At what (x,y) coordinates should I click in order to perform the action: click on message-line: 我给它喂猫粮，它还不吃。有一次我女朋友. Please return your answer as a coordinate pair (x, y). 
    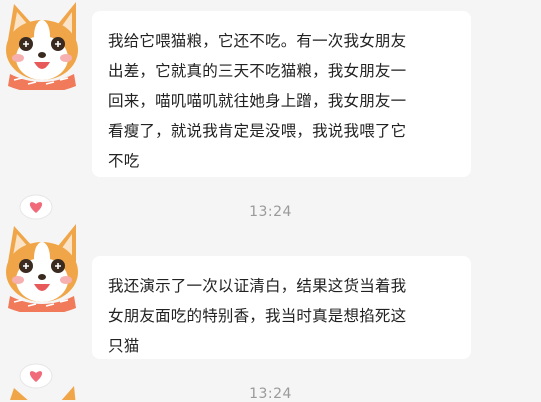
    Looking at the image, I should click on (257, 41).